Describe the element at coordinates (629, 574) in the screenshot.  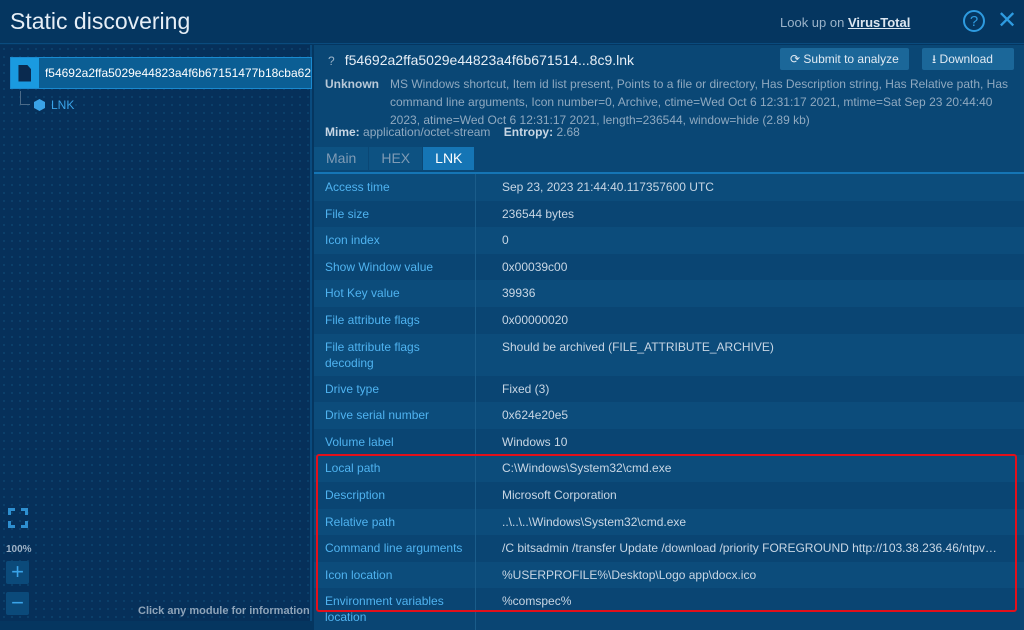
I see `row-value: %USERPROFILE%\Desktop\Logo app\docx.ico` at that location.